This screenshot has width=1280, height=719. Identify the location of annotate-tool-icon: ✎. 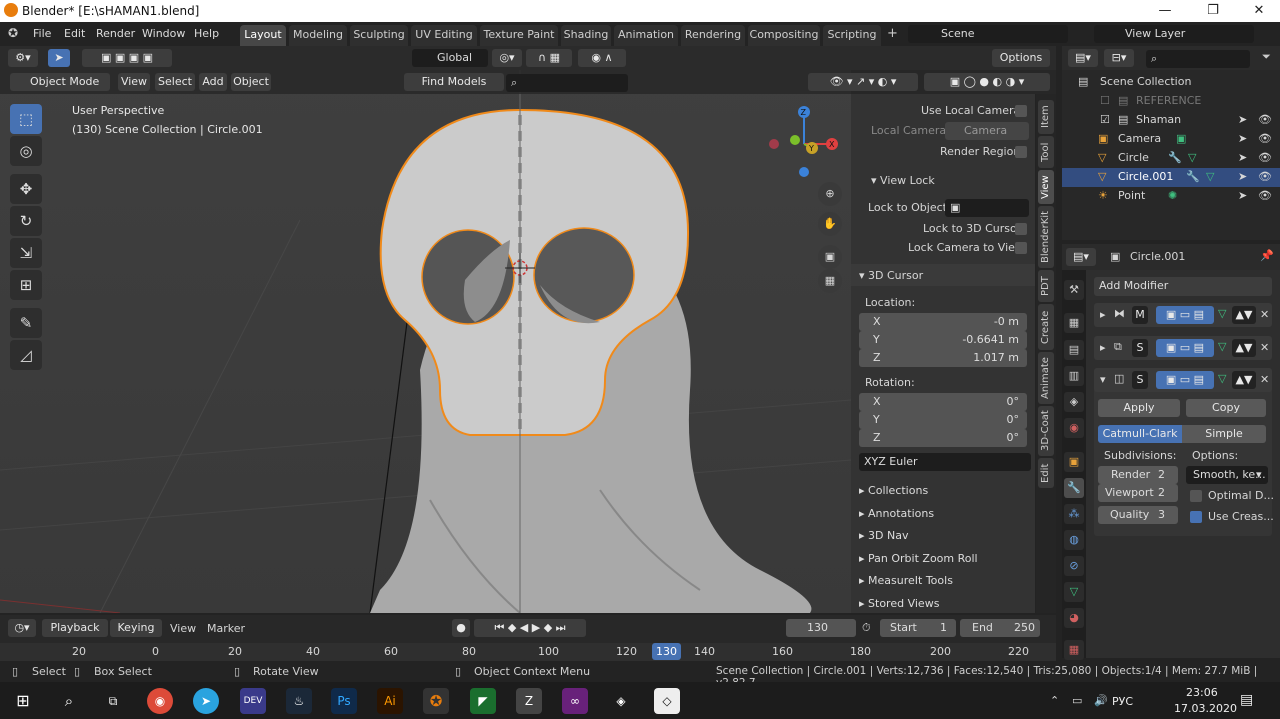
(26, 323).